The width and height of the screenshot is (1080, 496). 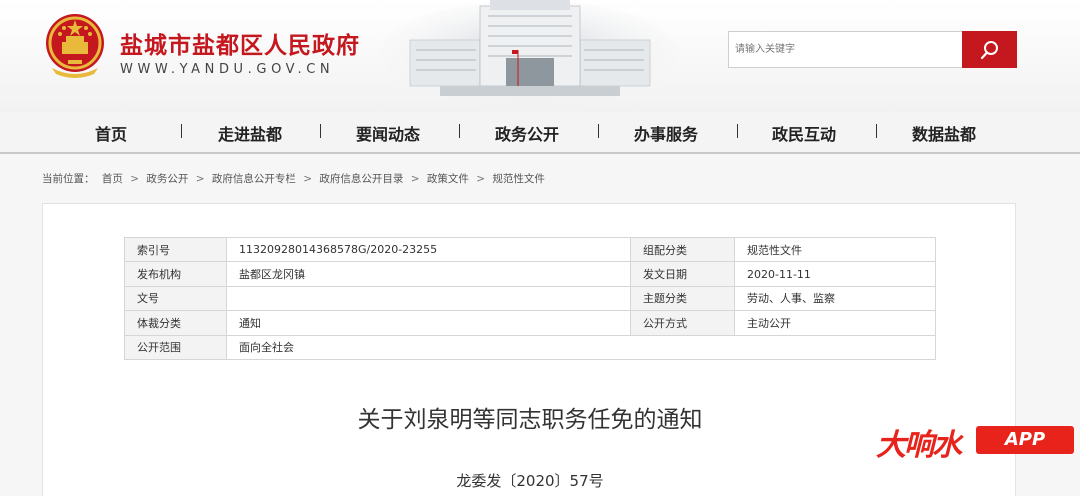 I want to click on meta-label: 索引号, so click(x=175, y=249).